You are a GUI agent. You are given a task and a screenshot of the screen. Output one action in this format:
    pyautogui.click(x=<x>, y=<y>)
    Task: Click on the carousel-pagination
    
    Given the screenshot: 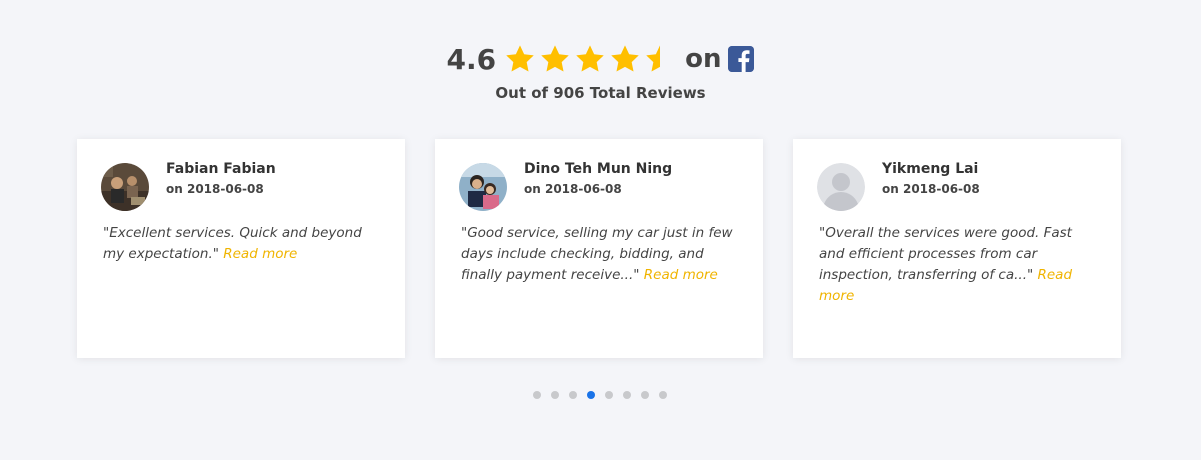 What is the action you would take?
    pyautogui.click(x=605, y=395)
    